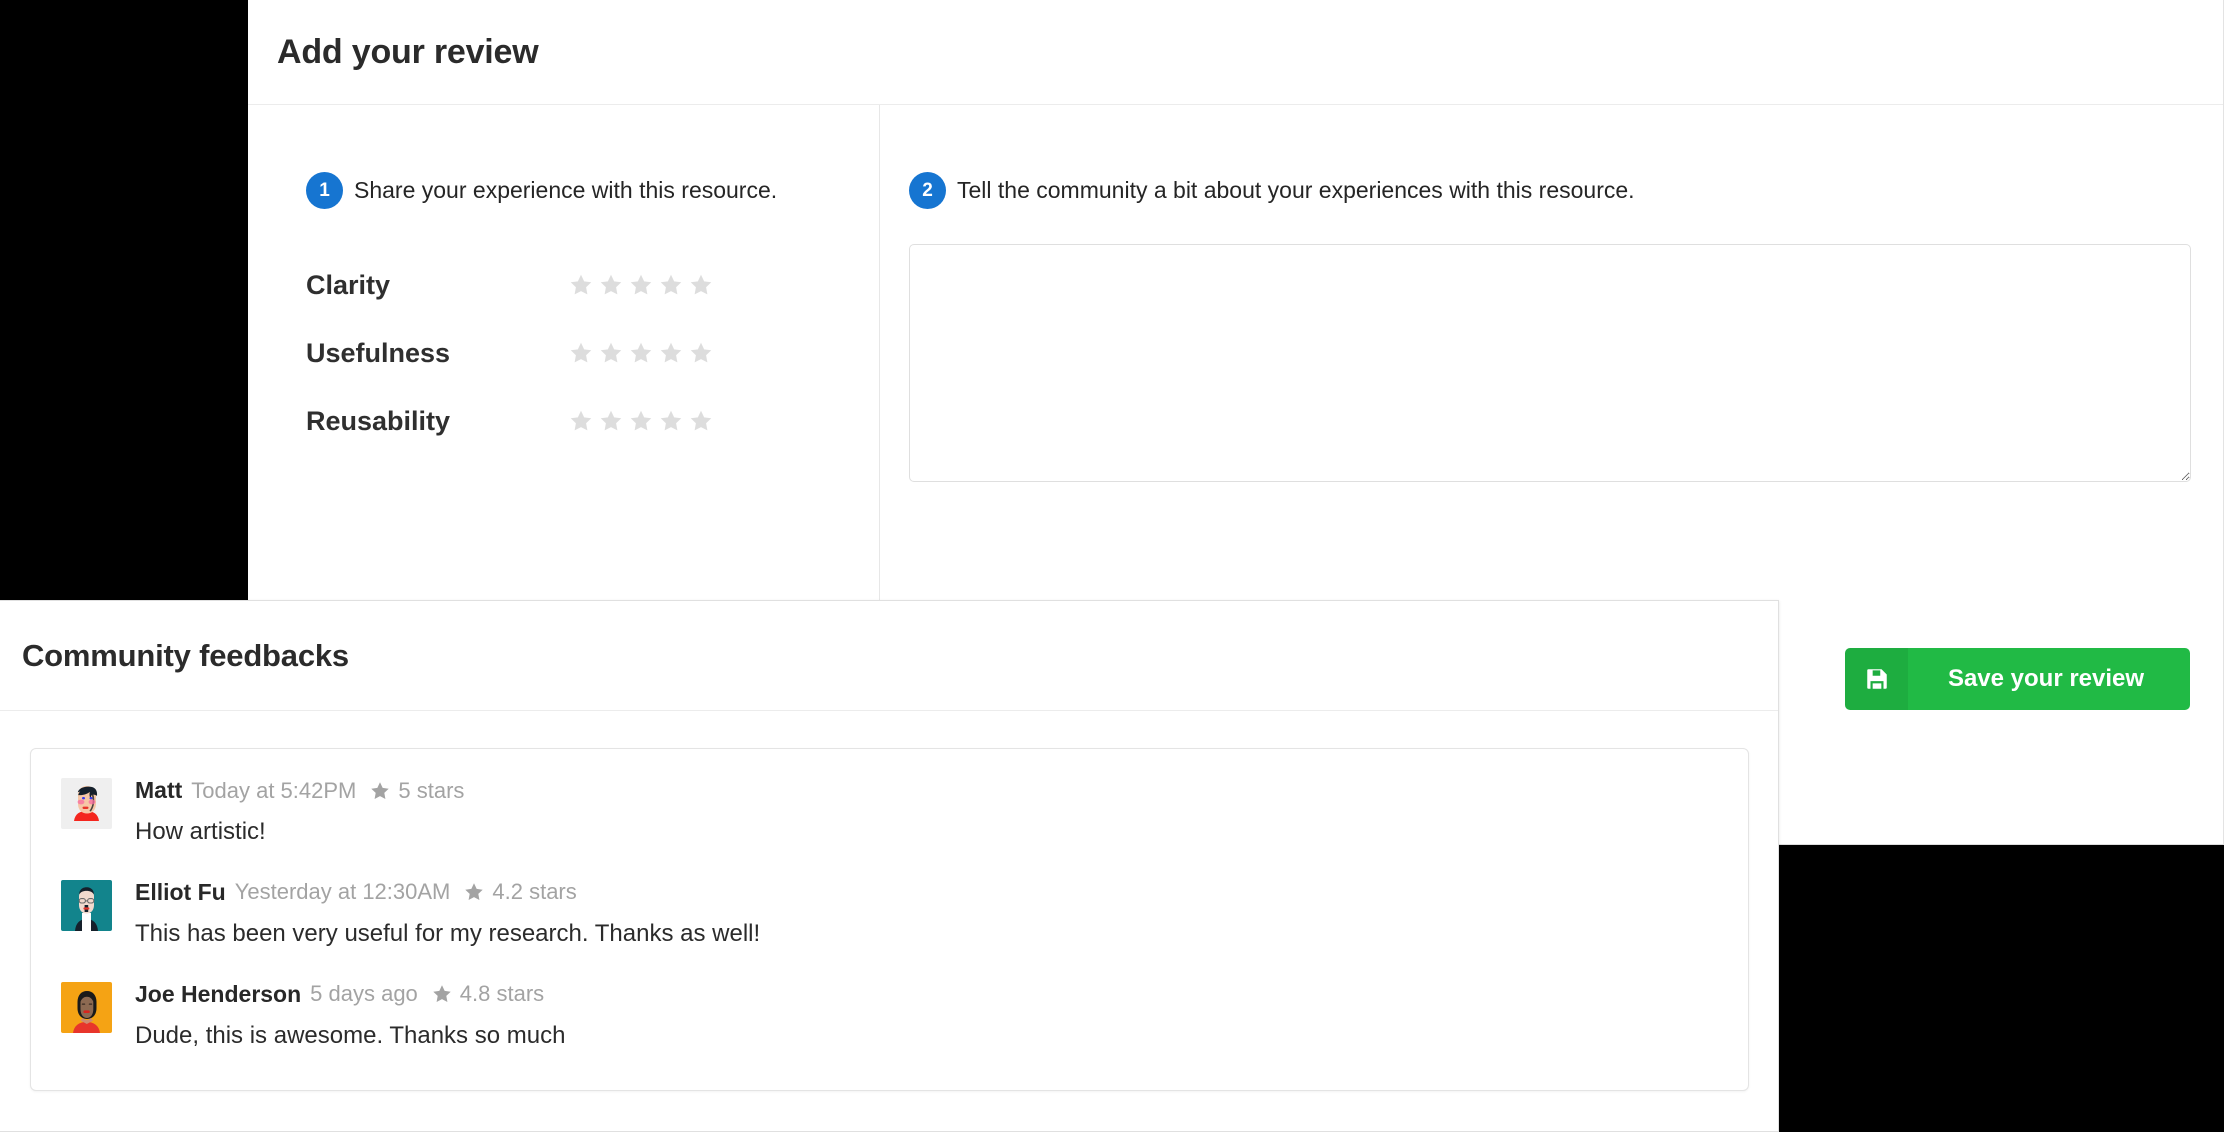  Describe the element at coordinates (350, 1035) in the screenshot. I see `feedback-text: Dude, this is awesome. Thanks so much` at that location.